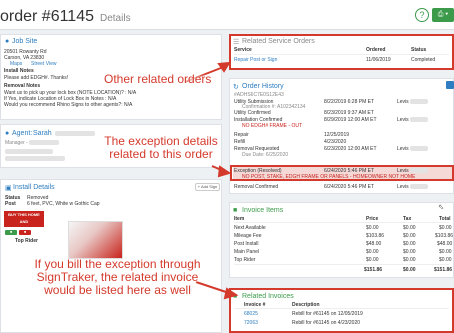 Image resolution: width=454 pixels, height=333 pixels. What do you see at coordinates (224, 67) in the screenshot?
I see `arrowhead-related-orders` at bounding box center [224, 67].